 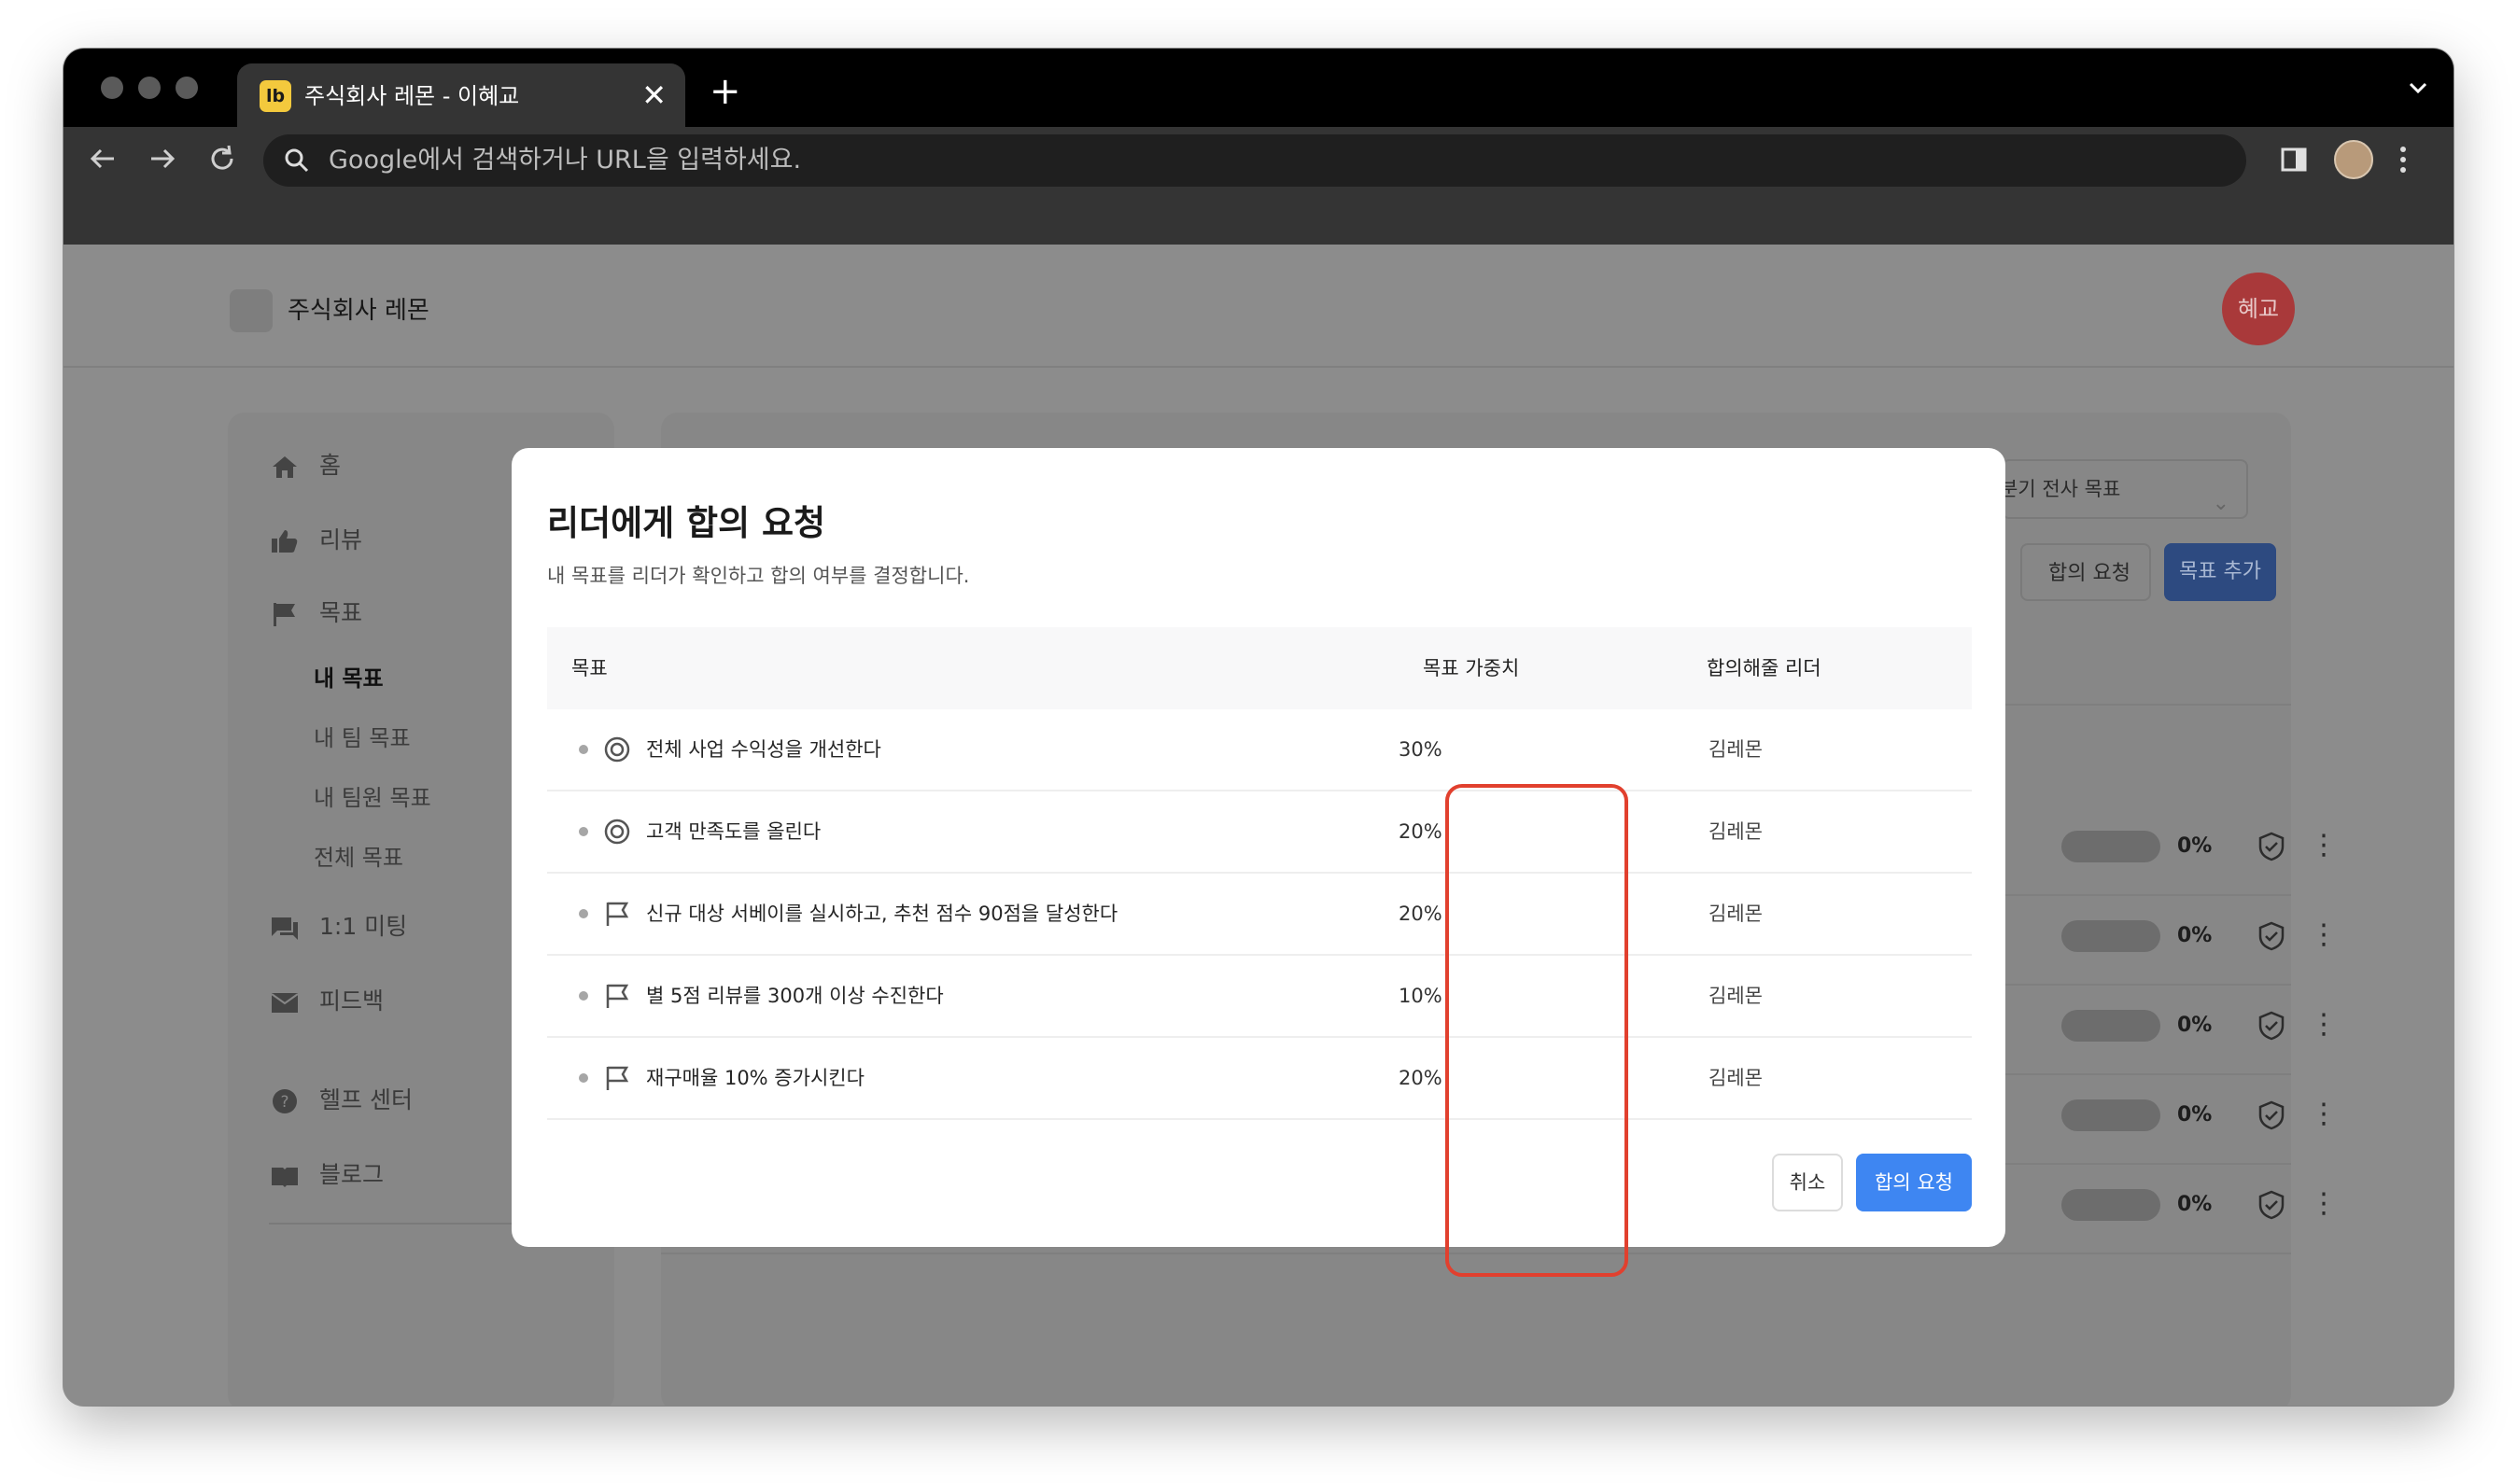 What do you see at coordinates (372, 798) in the screenshot?
I see `sidebar-subitem-member-goals: 내 팀원 목표` at bounding box center [372, 798].